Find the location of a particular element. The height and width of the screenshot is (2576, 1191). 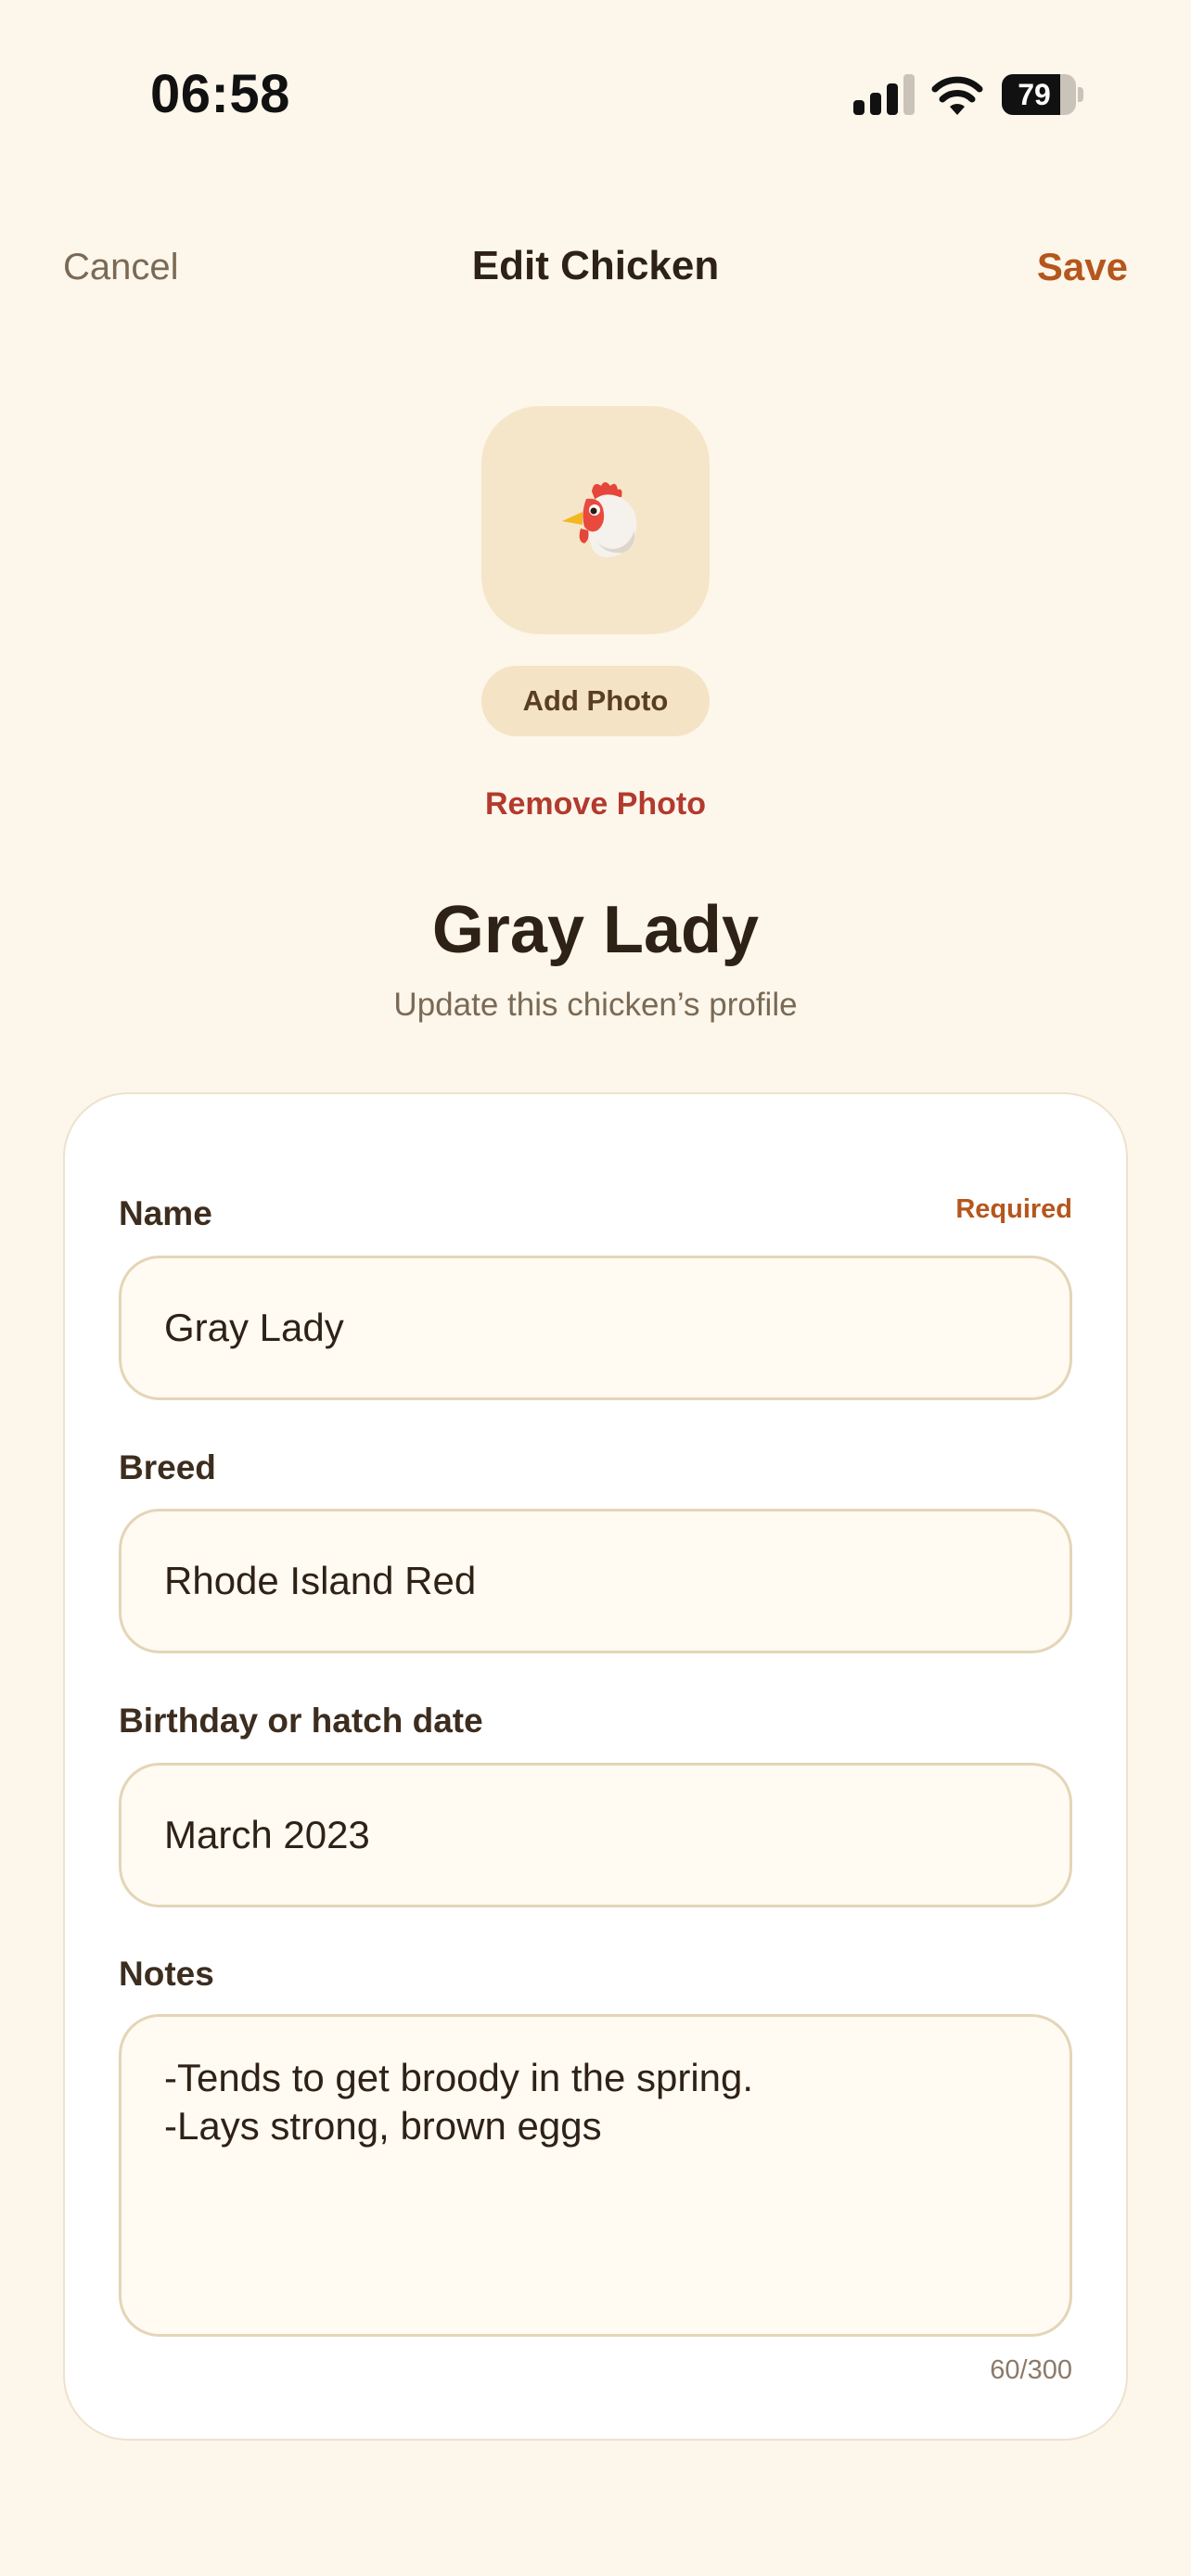

battery-icon: 79 is located at coordinates (1042, 94).